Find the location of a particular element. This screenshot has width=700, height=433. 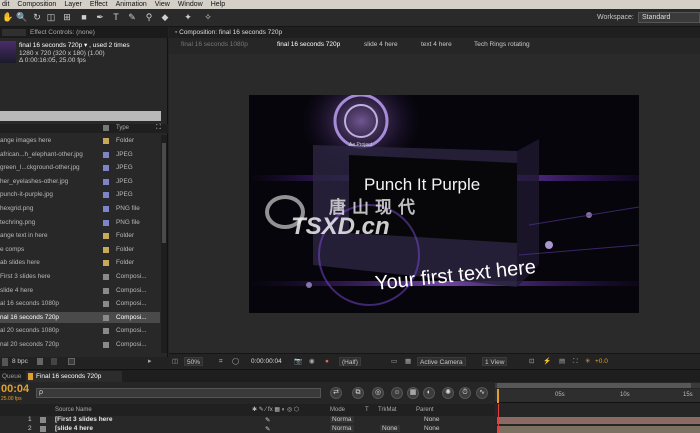

zoom-tool-icon: 🔍 is located at coordinates (21, 17).